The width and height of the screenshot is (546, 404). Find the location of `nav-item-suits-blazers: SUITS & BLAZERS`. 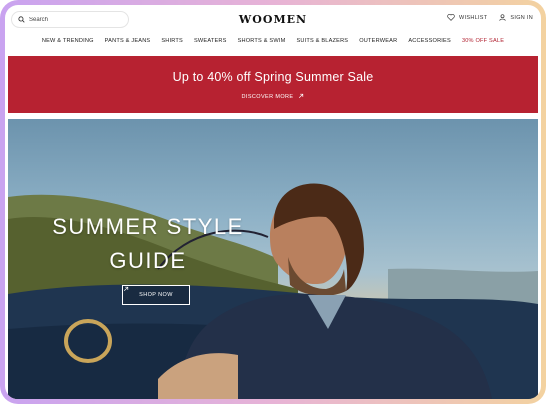

nav-item-suits-blazers: SUITS & BLAZERS is located at coordinates (322, 45).